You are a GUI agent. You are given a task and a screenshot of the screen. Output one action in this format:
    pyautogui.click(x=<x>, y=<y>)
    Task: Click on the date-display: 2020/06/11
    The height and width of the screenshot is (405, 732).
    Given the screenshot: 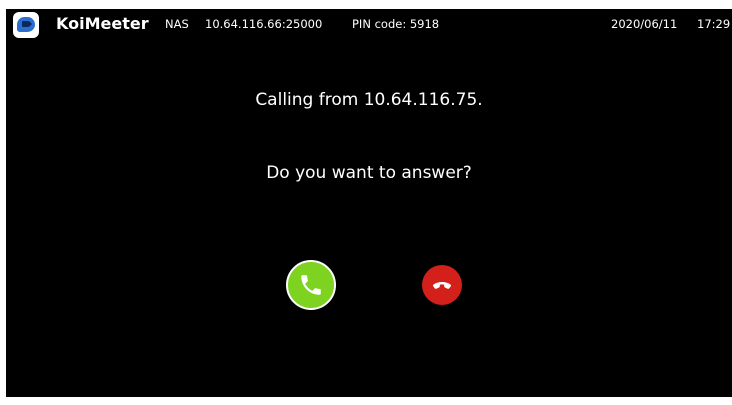 What is the action you would take?
    pyautogui.click(x=644, y=24)
    